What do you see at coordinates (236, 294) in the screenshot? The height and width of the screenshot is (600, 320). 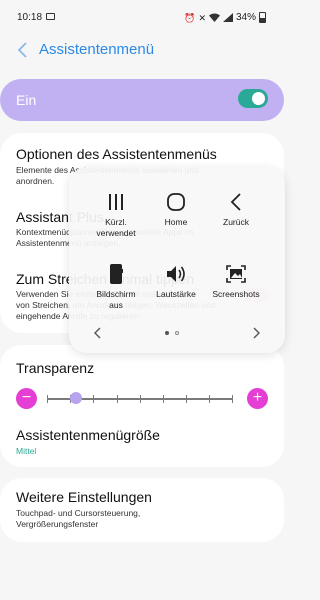 I see `screenshots-label: Screenshots` at bounding box center [236, 294].